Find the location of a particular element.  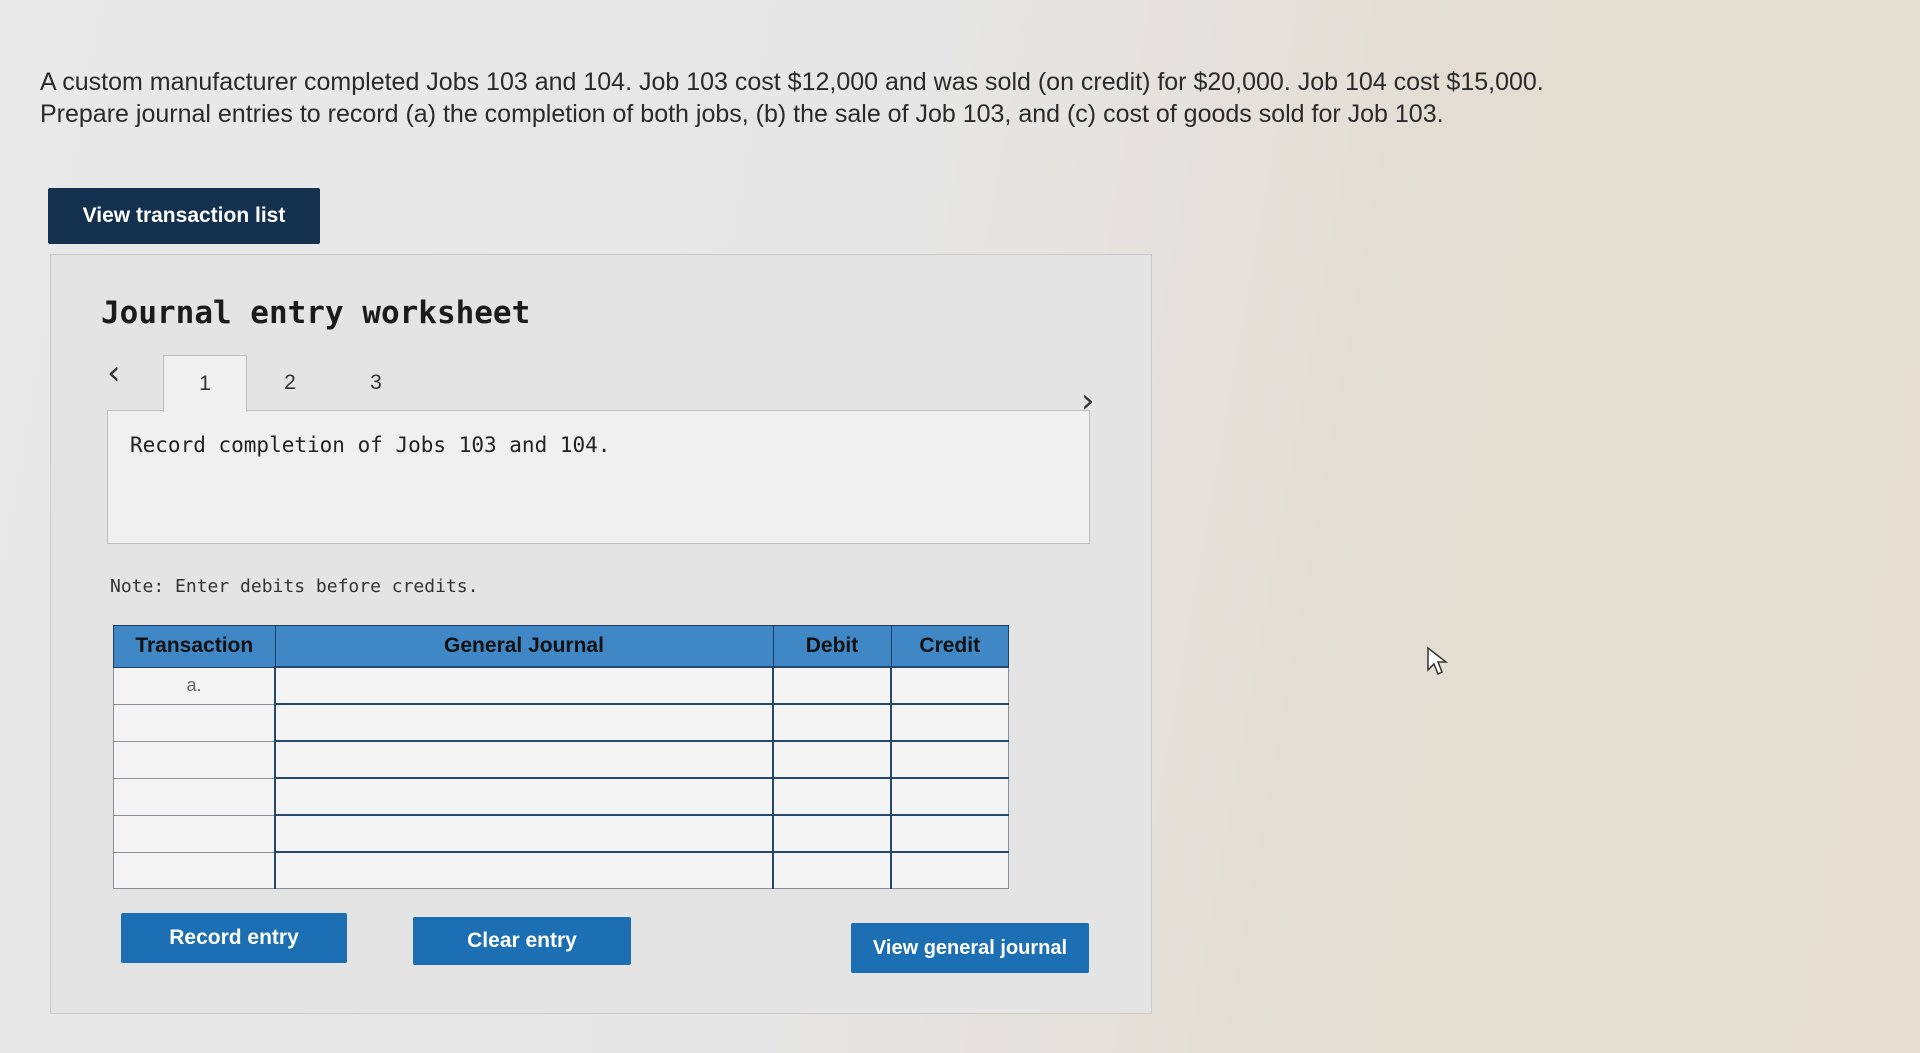

clear-entry-button: Clear entry is located at coordinates (522, 941).